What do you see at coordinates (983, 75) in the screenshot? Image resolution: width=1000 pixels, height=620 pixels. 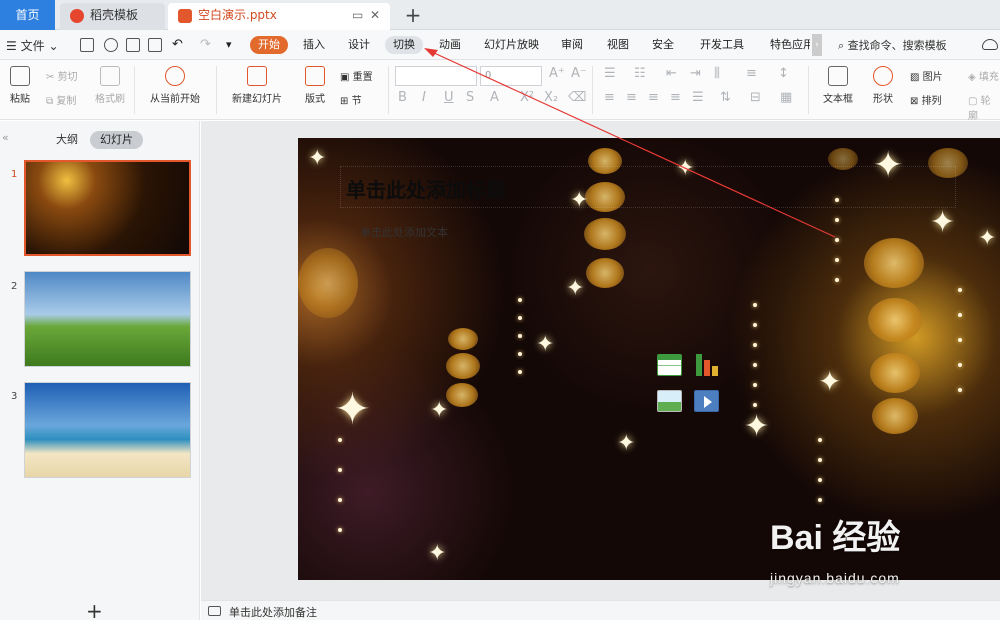 I see `fill-button: ◈ 填充` at bounding box center [983, 75].